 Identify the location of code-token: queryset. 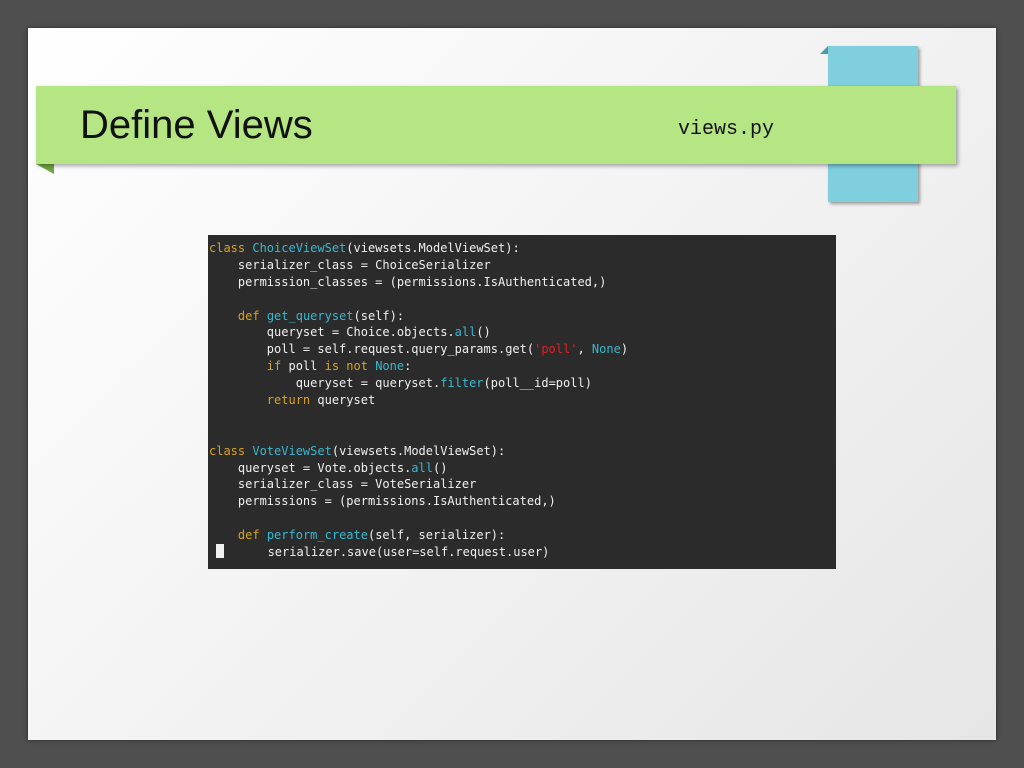
(343, 400).